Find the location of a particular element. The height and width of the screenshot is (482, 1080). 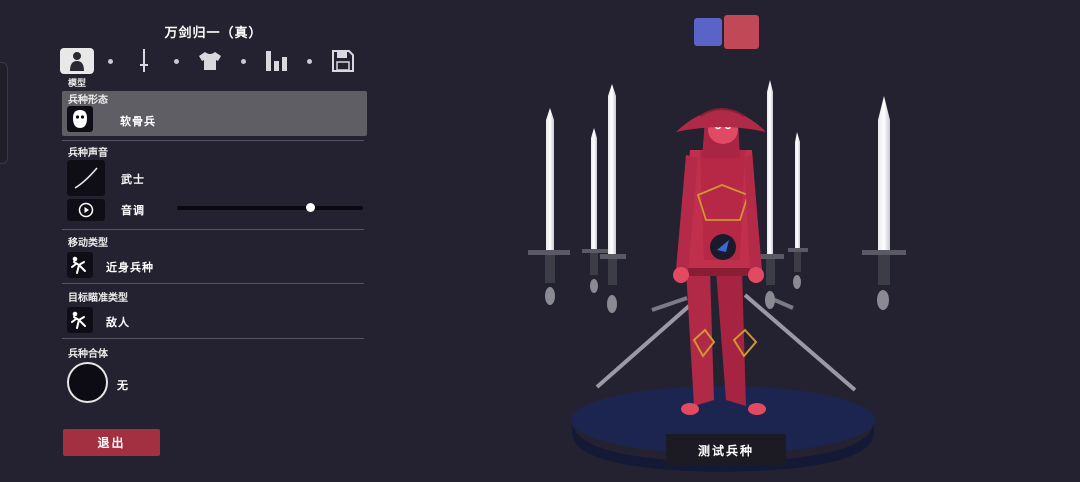

pitch-label: 音调 is located at coordinates (133, 210).